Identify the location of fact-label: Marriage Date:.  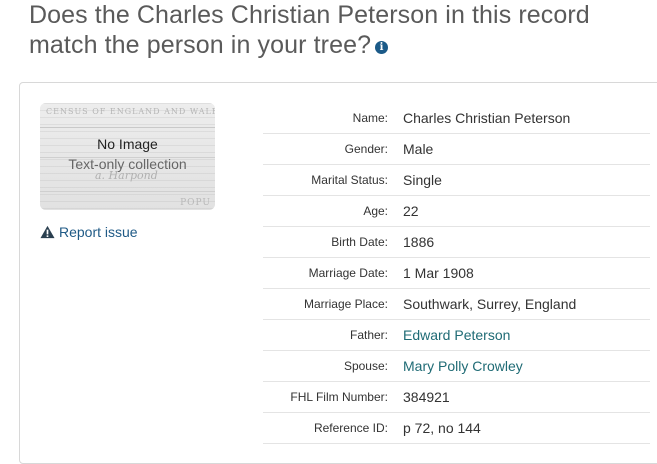
(348, 273).